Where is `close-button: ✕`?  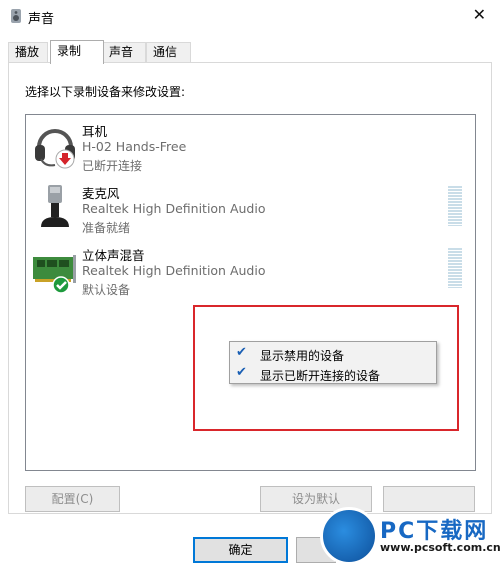
close-button: ✕ is located at coordinates (479, 14).